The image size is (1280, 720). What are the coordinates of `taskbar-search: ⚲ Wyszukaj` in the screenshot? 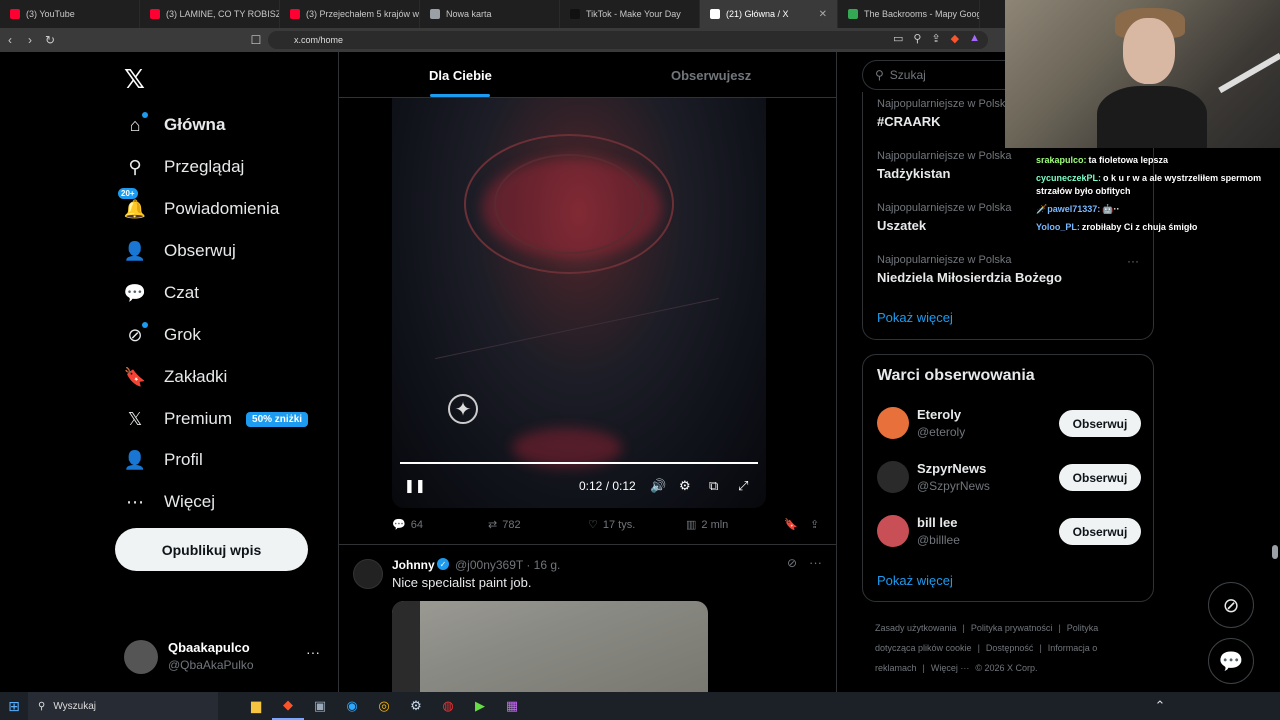 It's located at (123, 706).